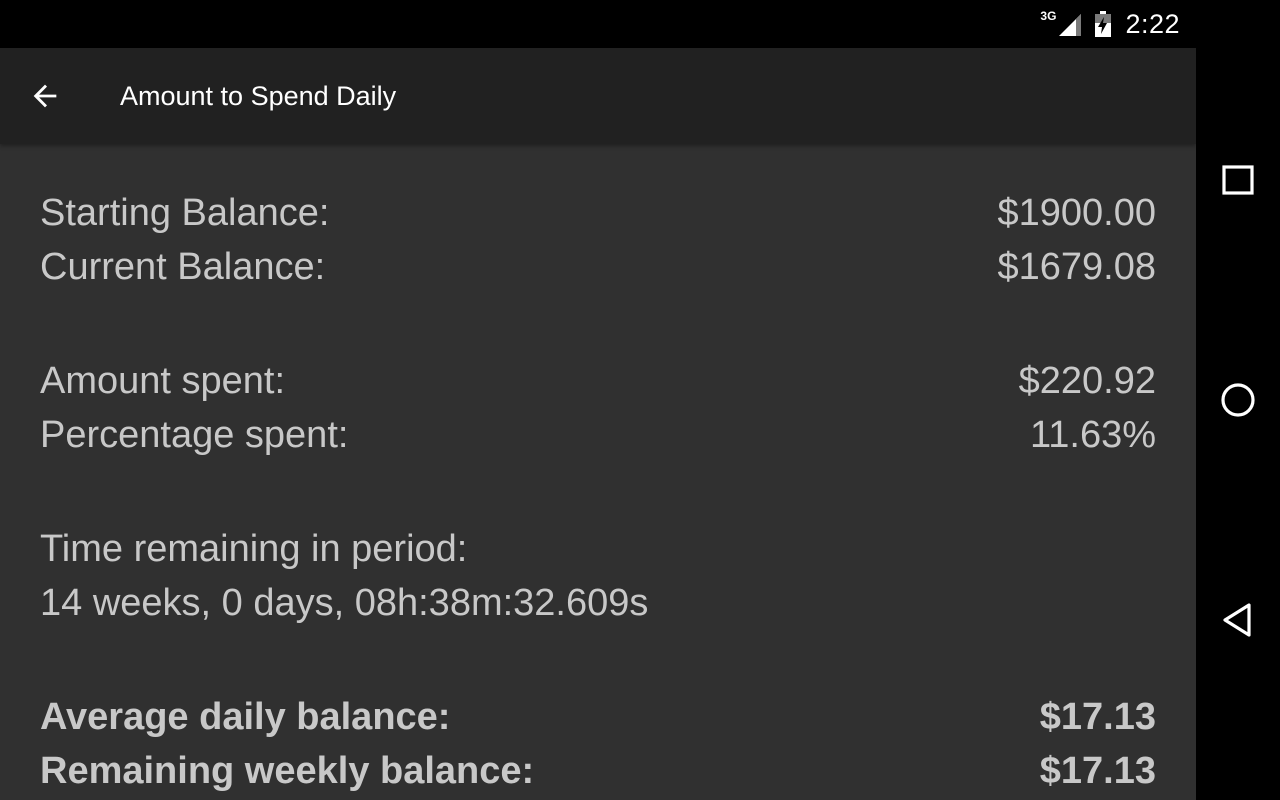 The image size is (1280, 800). What do you see at coordinates (1087, 380) in the screenshot?
I see `amount-spent-value: $220.92` at bounding box center [1087, 380].